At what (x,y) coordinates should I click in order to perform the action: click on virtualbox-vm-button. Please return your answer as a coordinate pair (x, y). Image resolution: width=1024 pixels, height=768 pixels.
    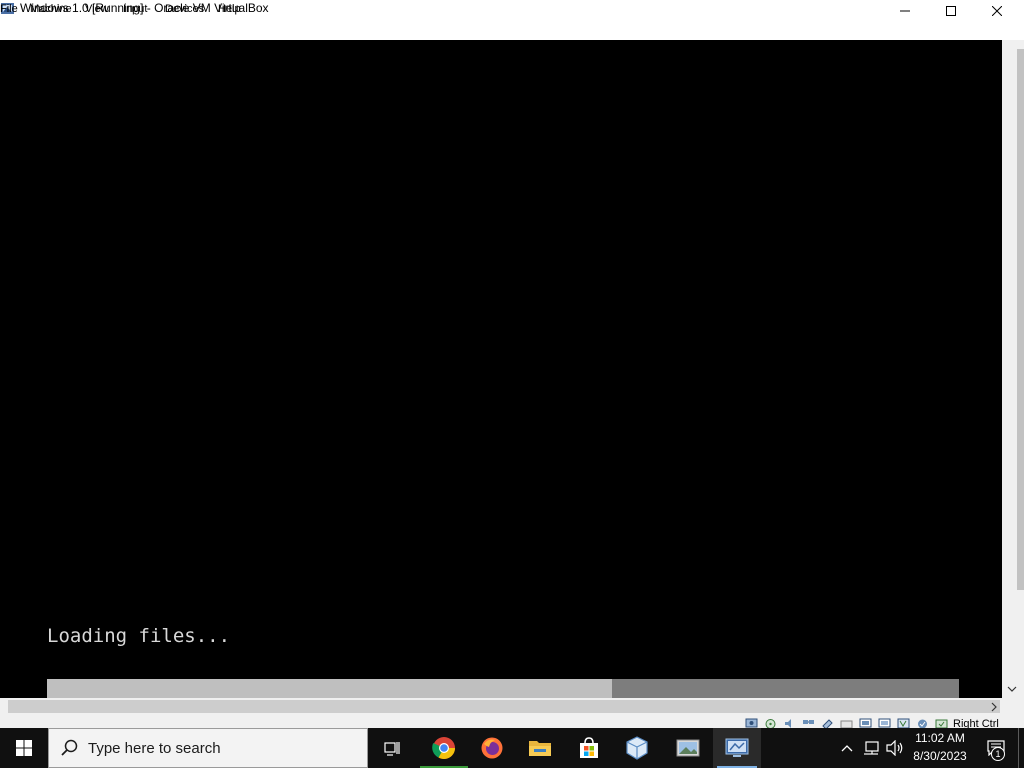
    Looking at the image, I should click on (737, 748).